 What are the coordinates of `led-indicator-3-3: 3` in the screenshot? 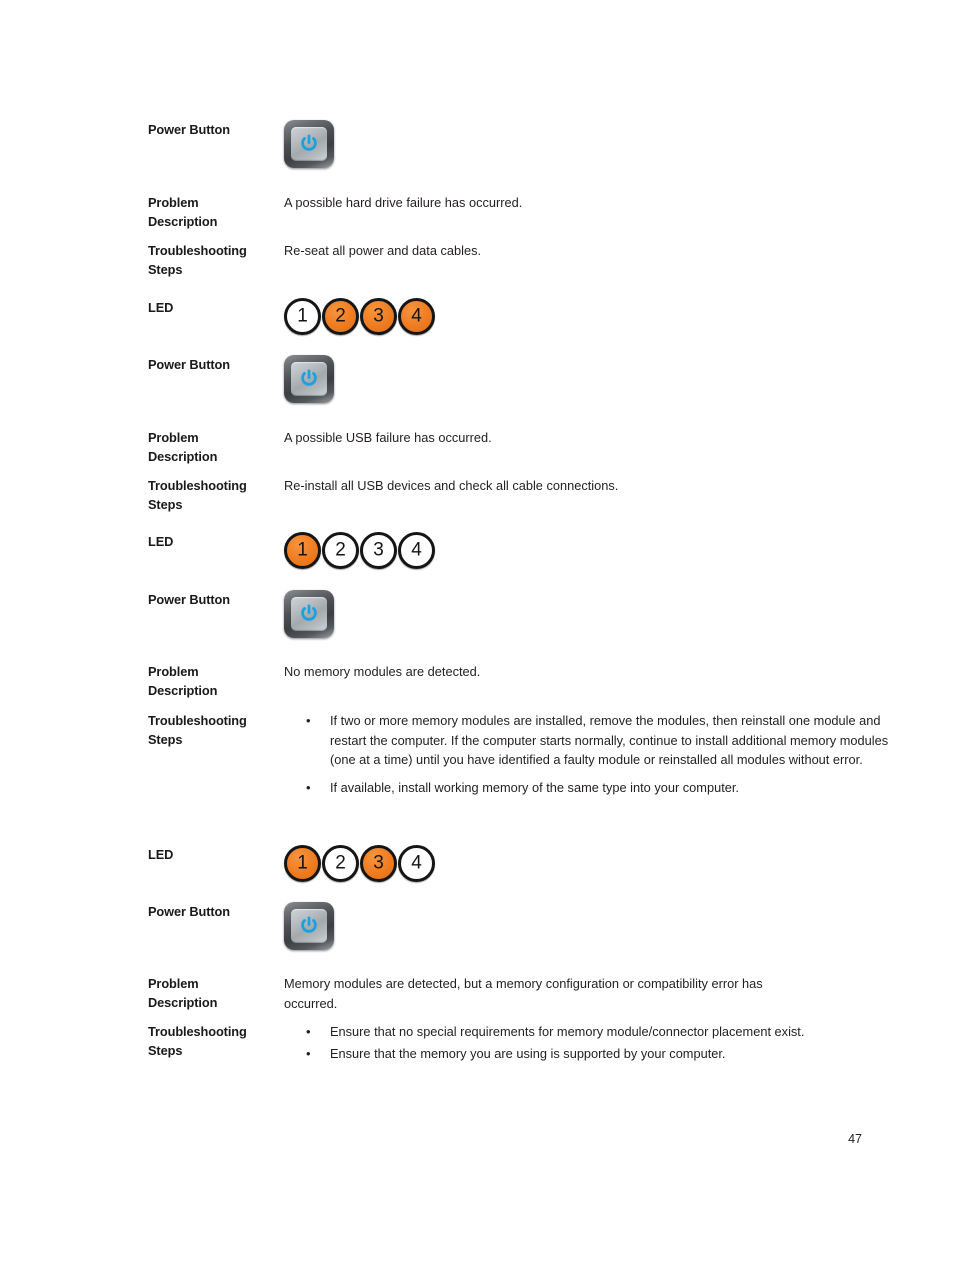 It's located at (378, 863).